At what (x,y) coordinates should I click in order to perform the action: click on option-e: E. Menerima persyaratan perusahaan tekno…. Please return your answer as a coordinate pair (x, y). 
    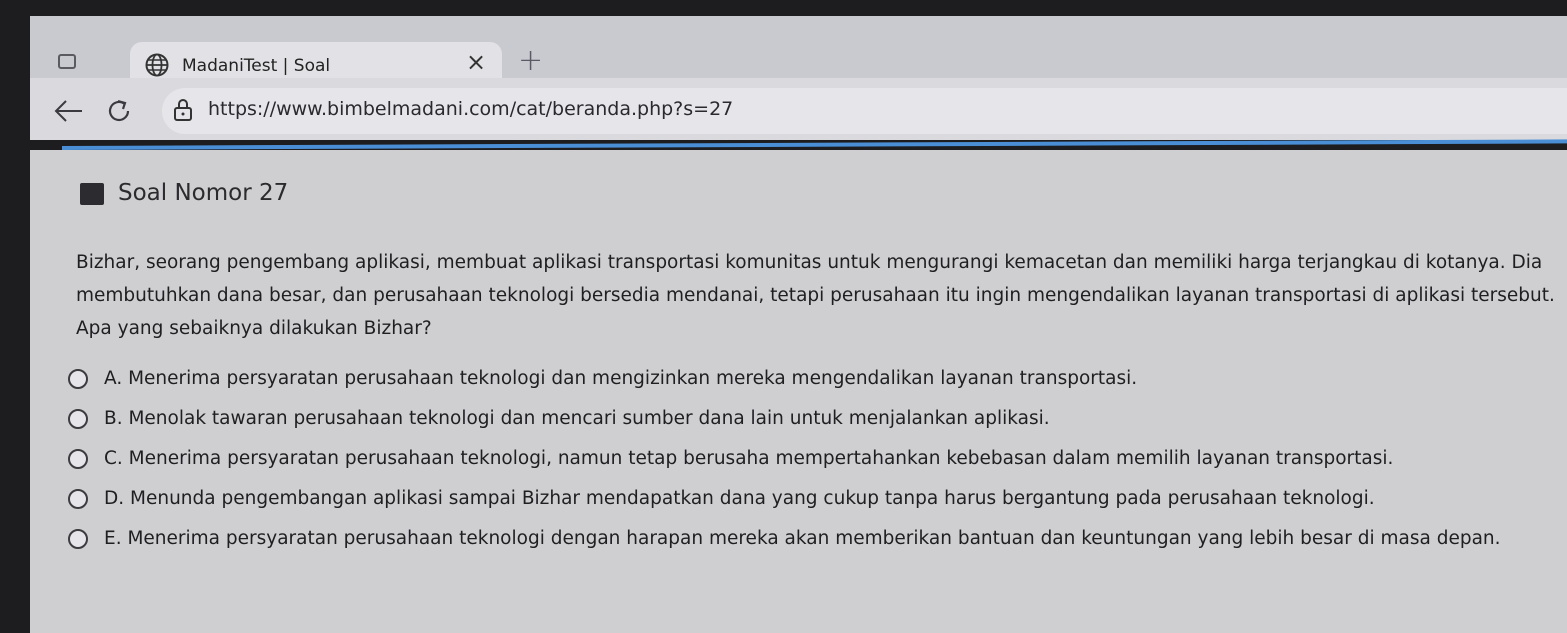
    Looking at the image, I should click on (813, 542).